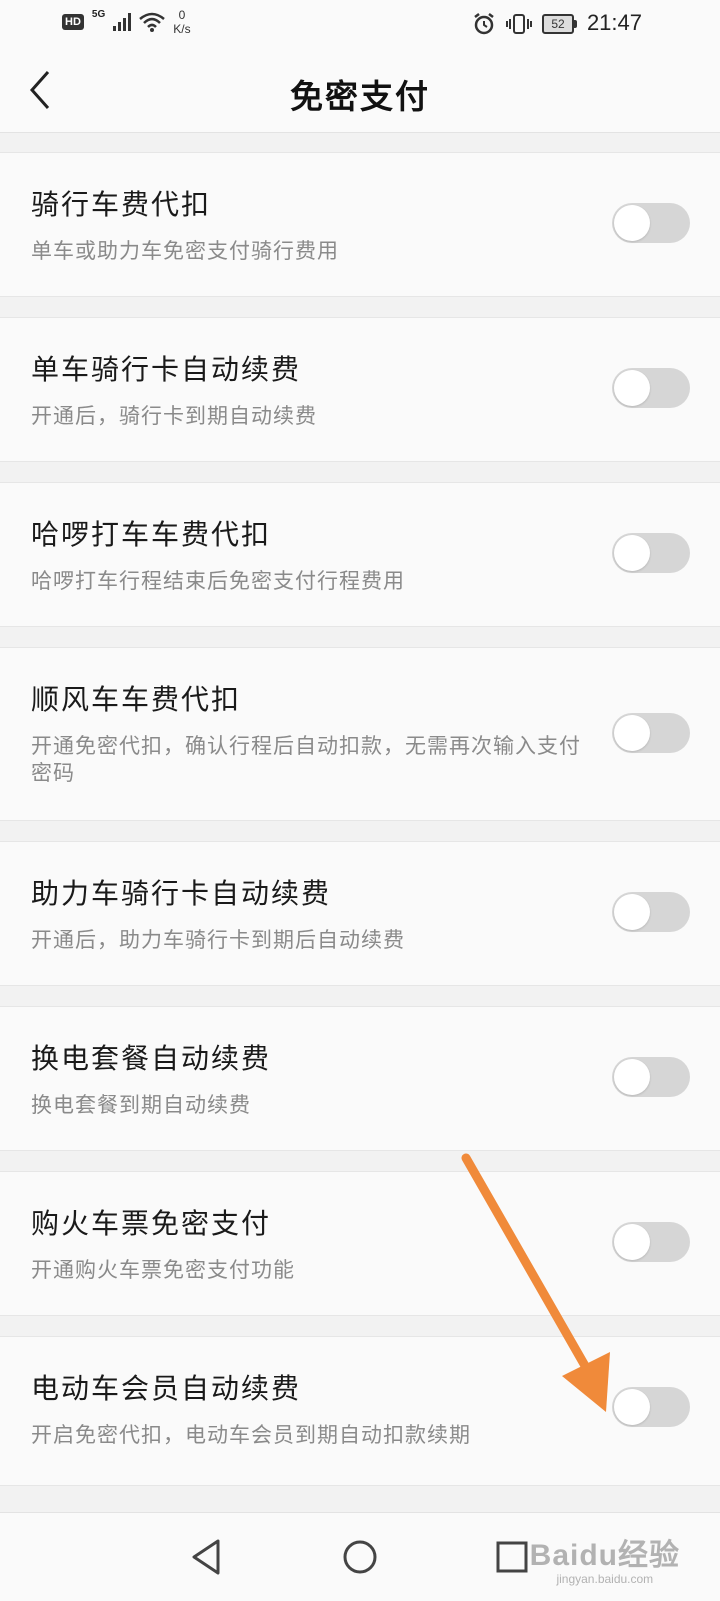  What do you see at coordinates (218, 940) in the screenshot?
I see `setting-desc: 开通后，助力车骑行卡到期后自动续费` at bounding box center [218, 940].